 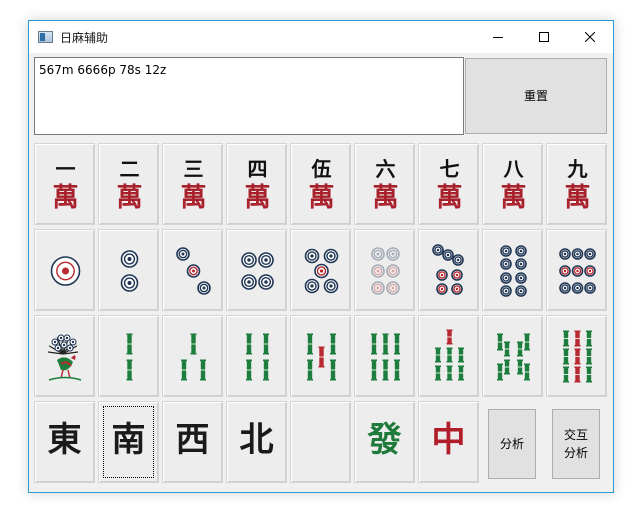 What do you see at coordinates (258, 169) in the screenshot?
I see `man-numeral: 四` at bounding box center [258, 169].